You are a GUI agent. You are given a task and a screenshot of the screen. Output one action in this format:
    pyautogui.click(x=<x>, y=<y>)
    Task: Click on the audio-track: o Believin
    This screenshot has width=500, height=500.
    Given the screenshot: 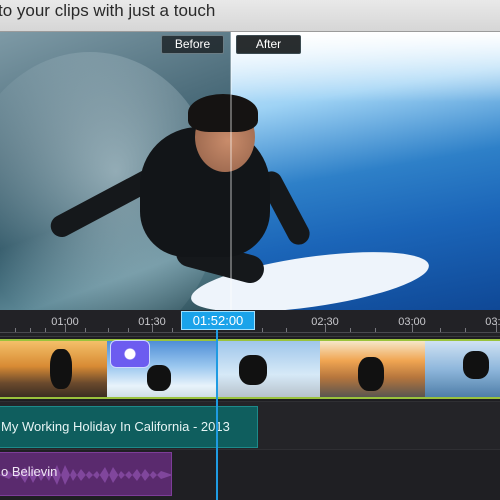 What is the action you would take?
    pyautogui.click(x=250, y=474)
    